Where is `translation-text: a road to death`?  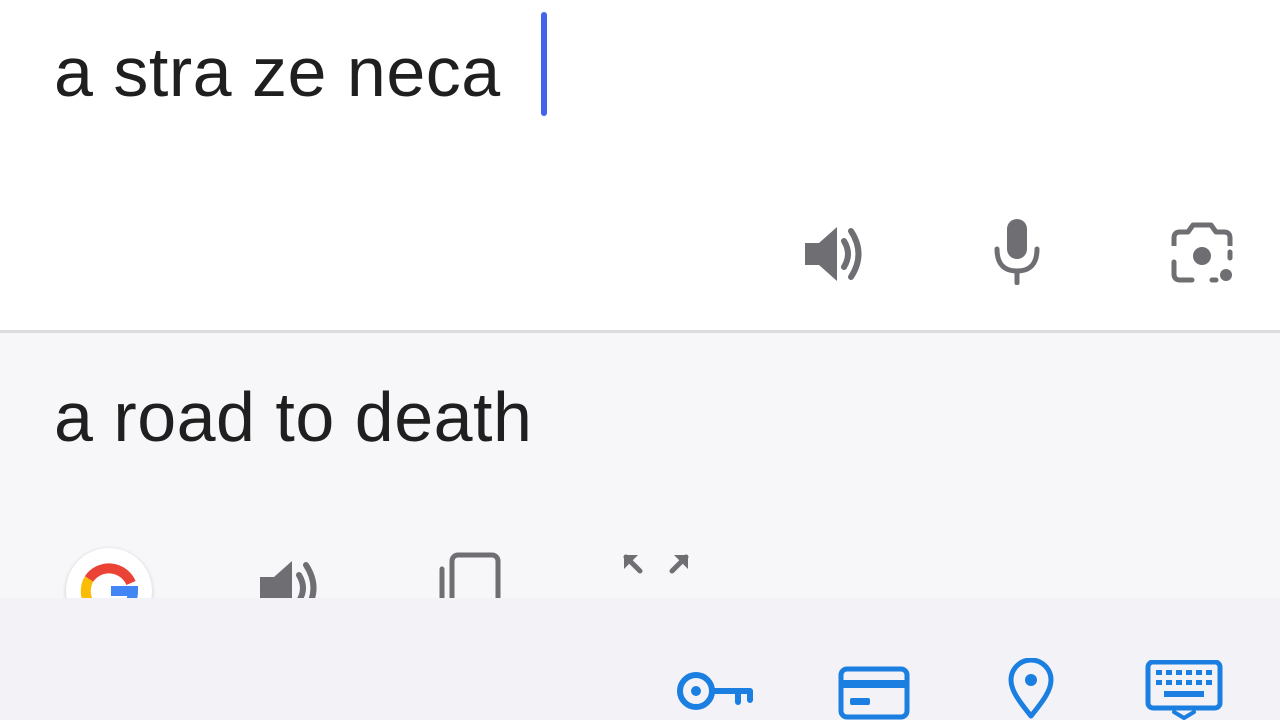 translation-text: a road to death is located at coordinates (293, 417).